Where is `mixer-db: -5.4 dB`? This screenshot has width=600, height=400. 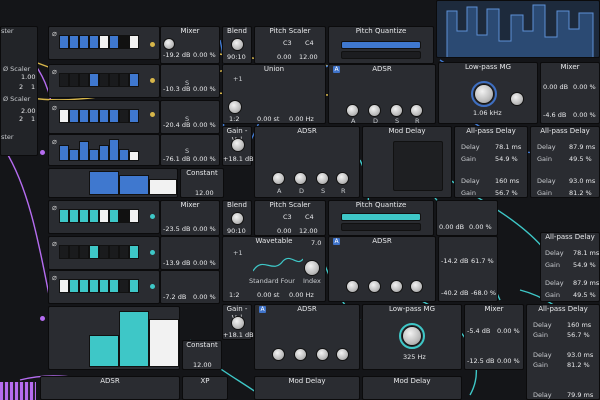 mixer-db: -5.4 dB is located at coordinates (478, 331).